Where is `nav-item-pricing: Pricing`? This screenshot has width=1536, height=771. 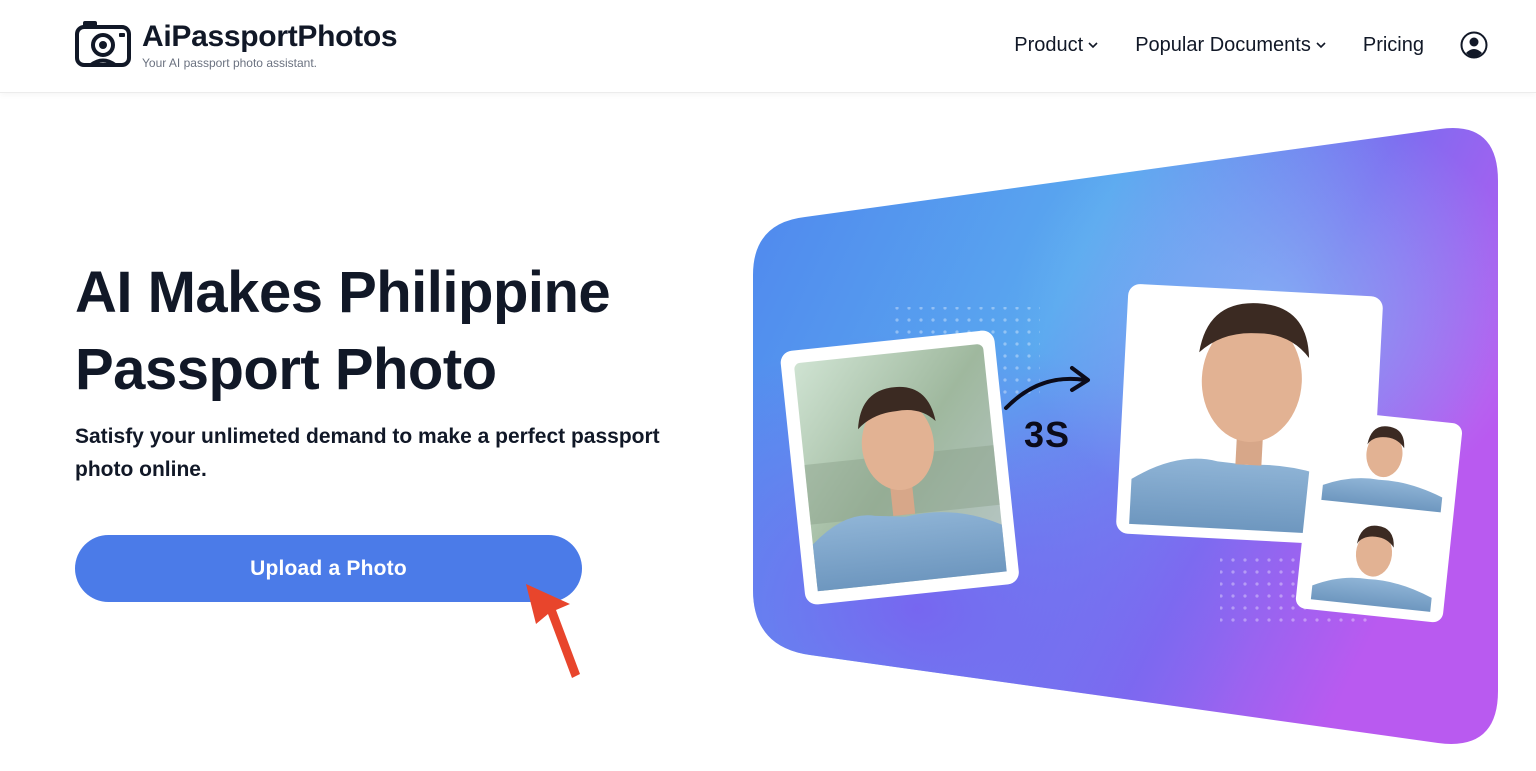 nav-item-pricing: Pricing is located at coordinates (1393, 45).